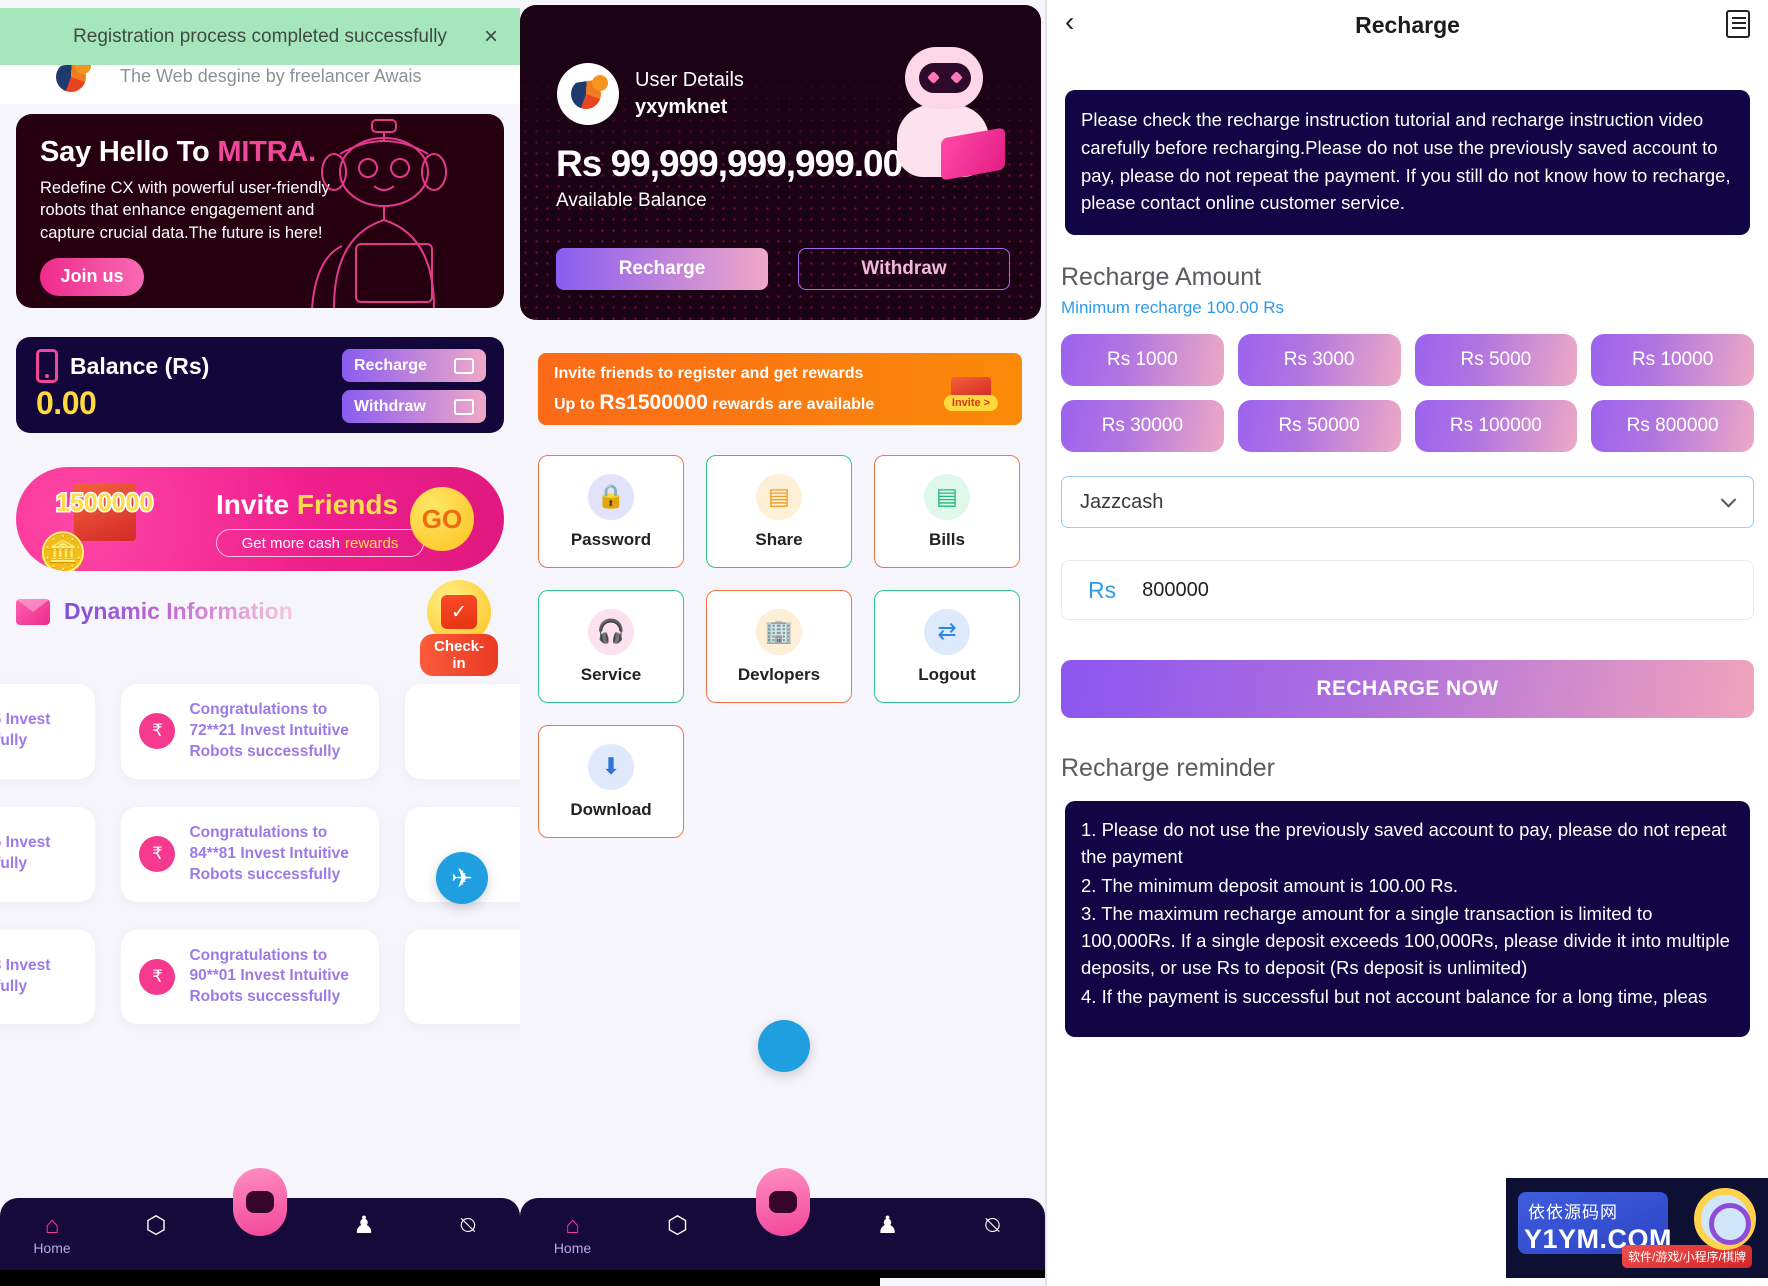 The height and width of the screenshot is (1286, 1768). Describe the element at coordinates (462, 878) in the screenshot. I see `telegram-icon: ✈` at that location.